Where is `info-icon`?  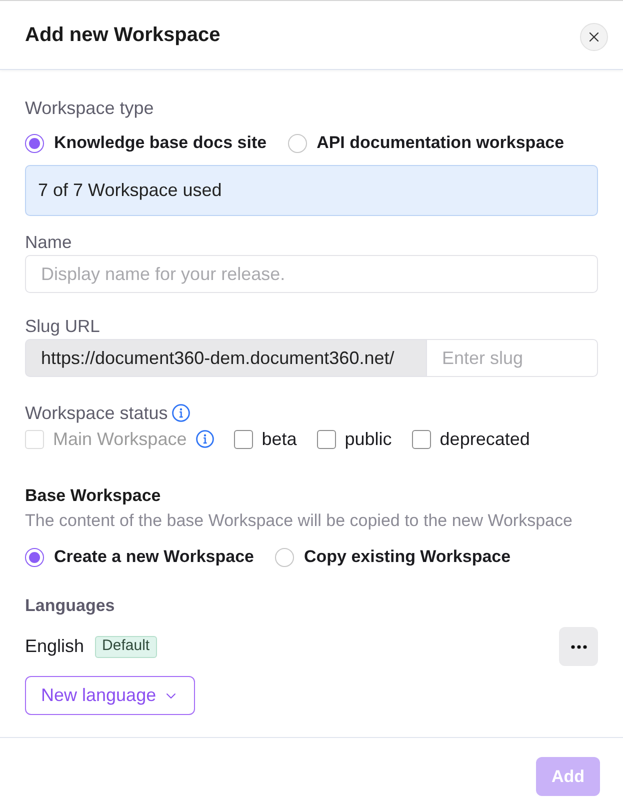
info-icon is located at coordinates (181, 413).